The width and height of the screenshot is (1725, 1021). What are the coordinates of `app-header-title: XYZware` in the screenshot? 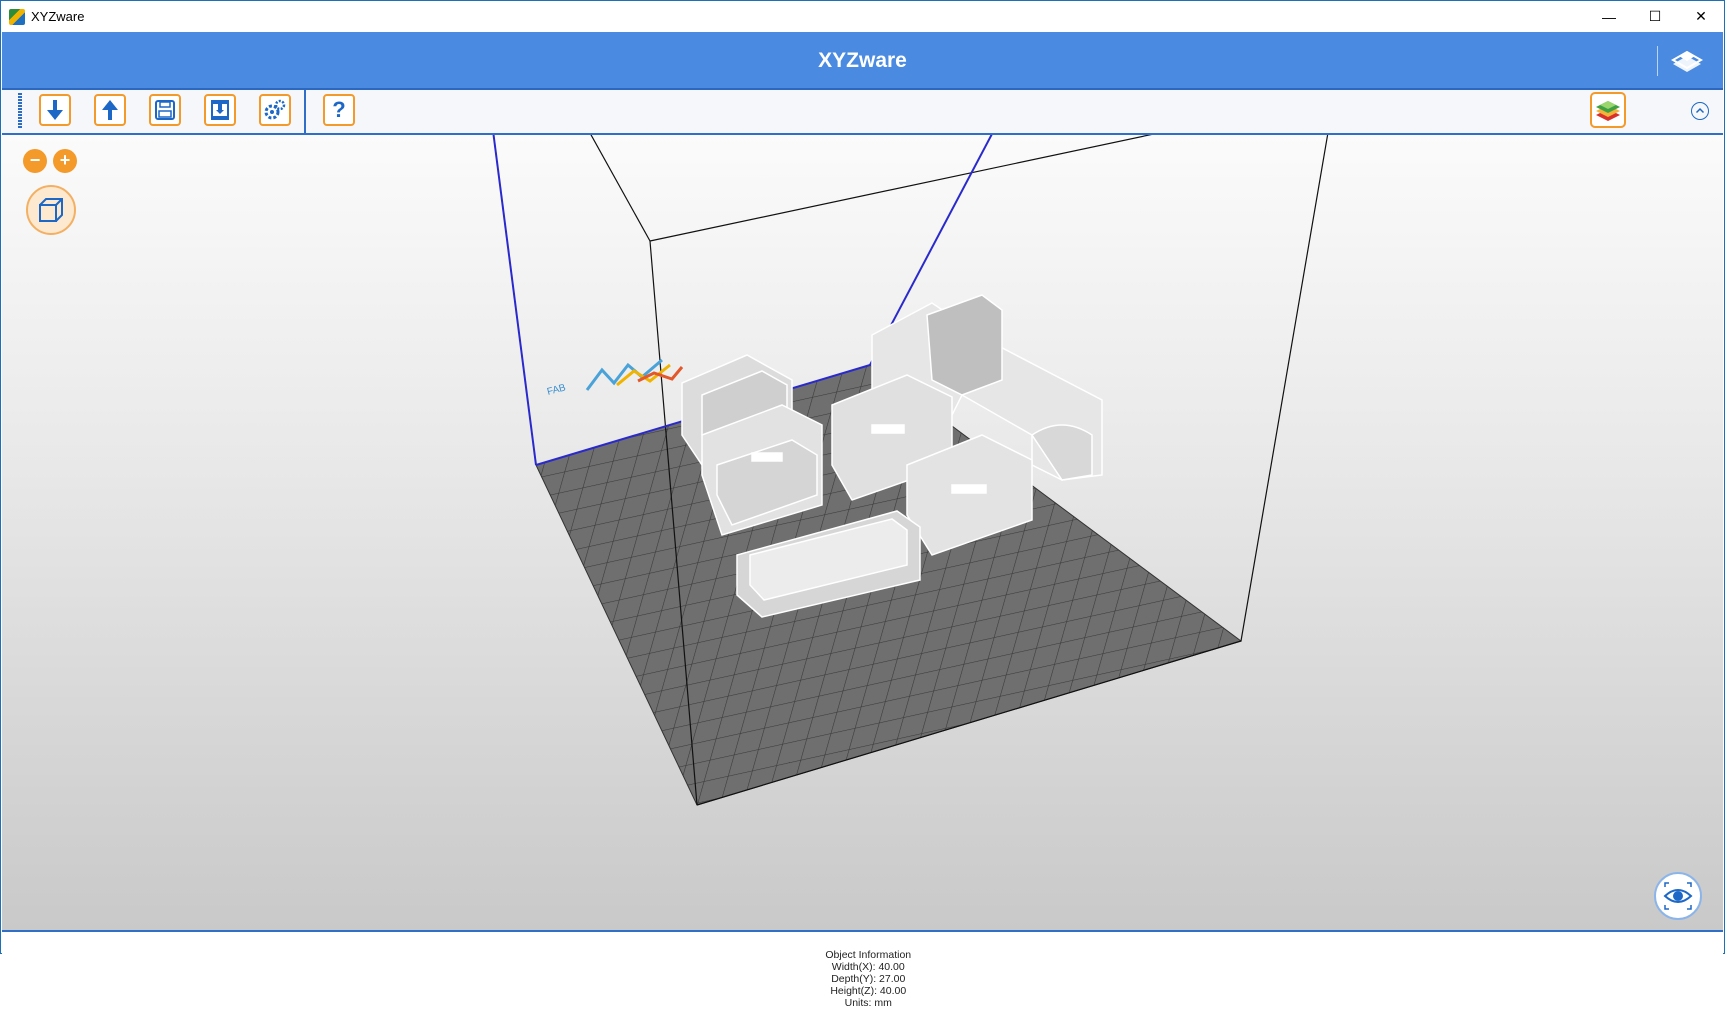 It's located at (862, 60).